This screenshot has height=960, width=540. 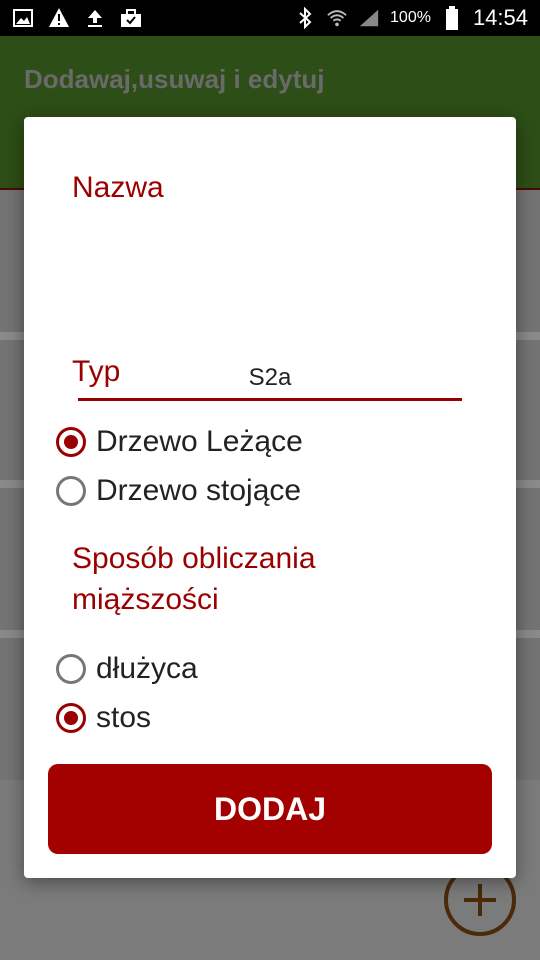 What do you see at coordinates (480, 900) in the screenshot?
I see `plus-icon` at bounding box center [480, 900].